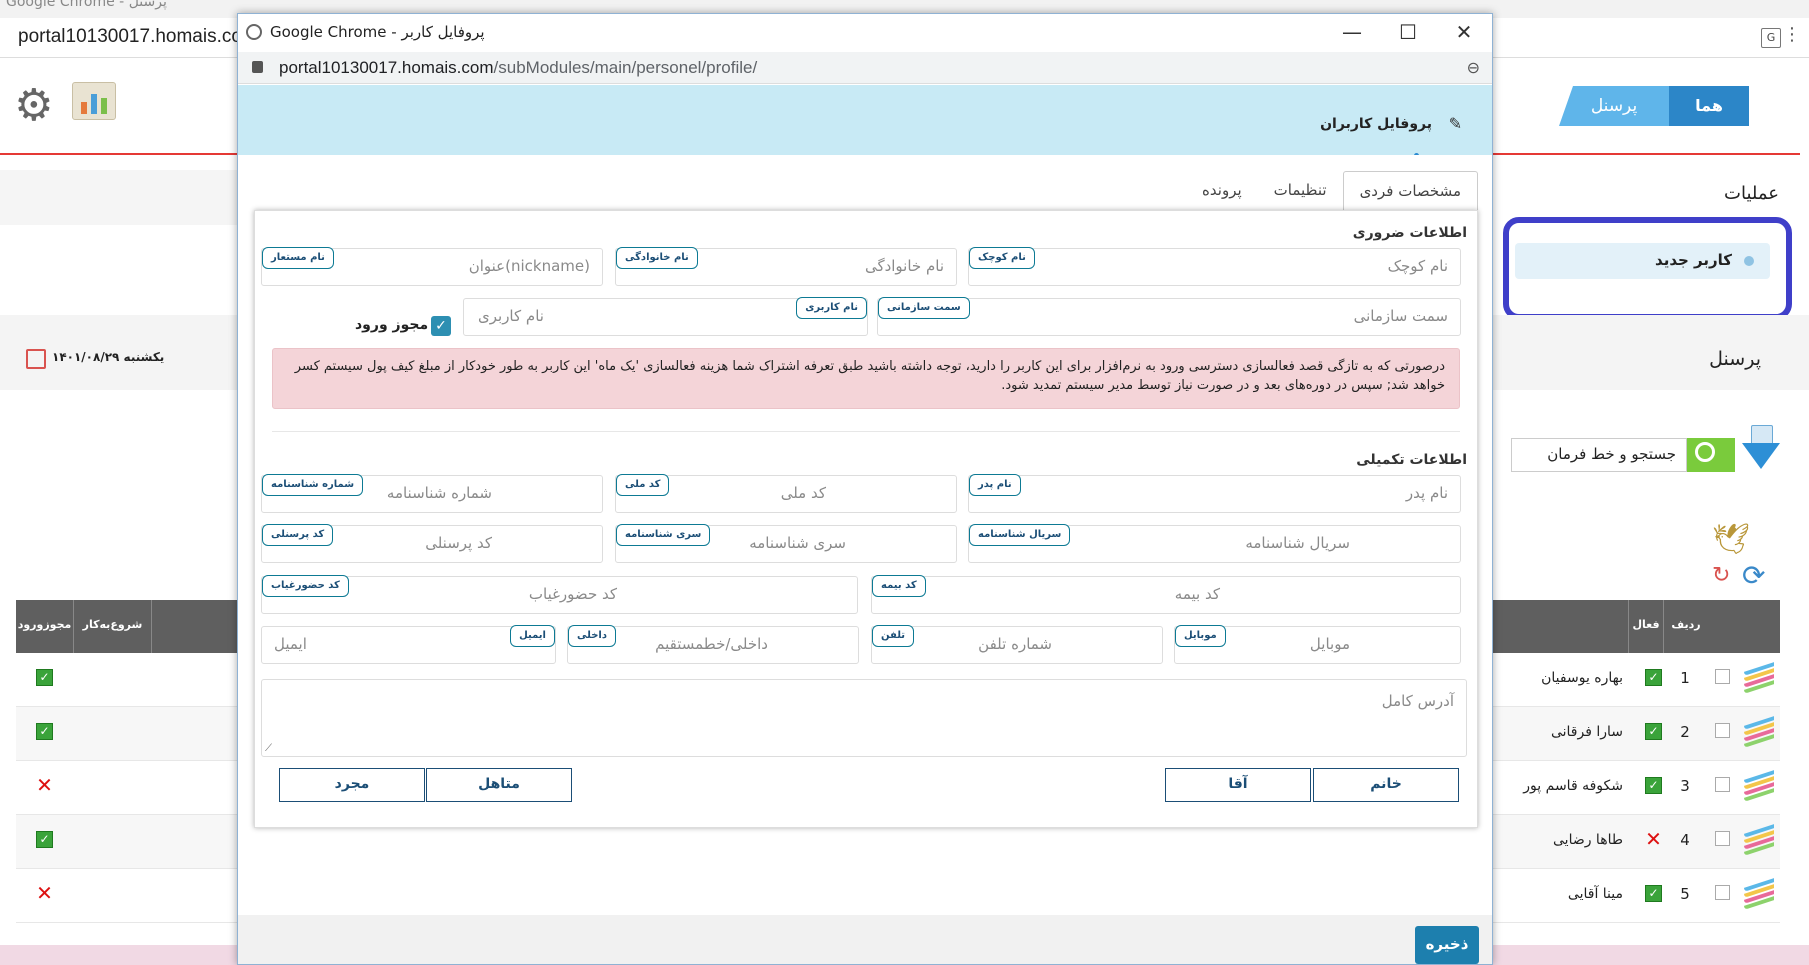 This screenshot has width=1809, height=965. Describe the element at coordinates (254, 32) in the screenshot. I see `chrome-globe-icon` at that location.